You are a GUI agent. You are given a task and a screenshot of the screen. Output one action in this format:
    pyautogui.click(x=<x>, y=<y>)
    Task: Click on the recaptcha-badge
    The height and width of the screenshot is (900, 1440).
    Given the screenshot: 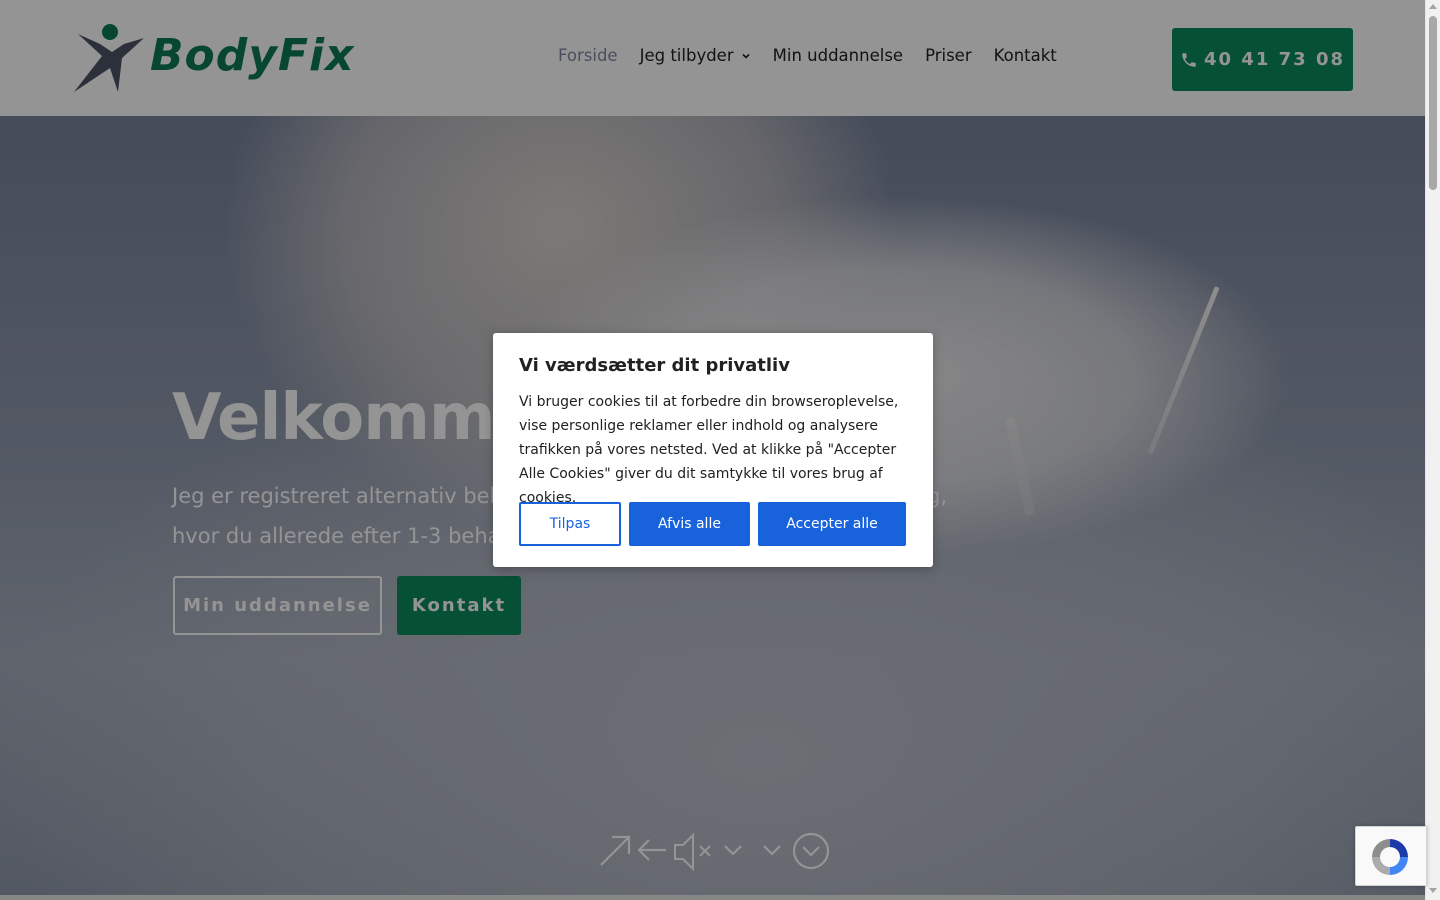 What is the action you would take?
    pyautogui.click(x=1391, y=856)
    